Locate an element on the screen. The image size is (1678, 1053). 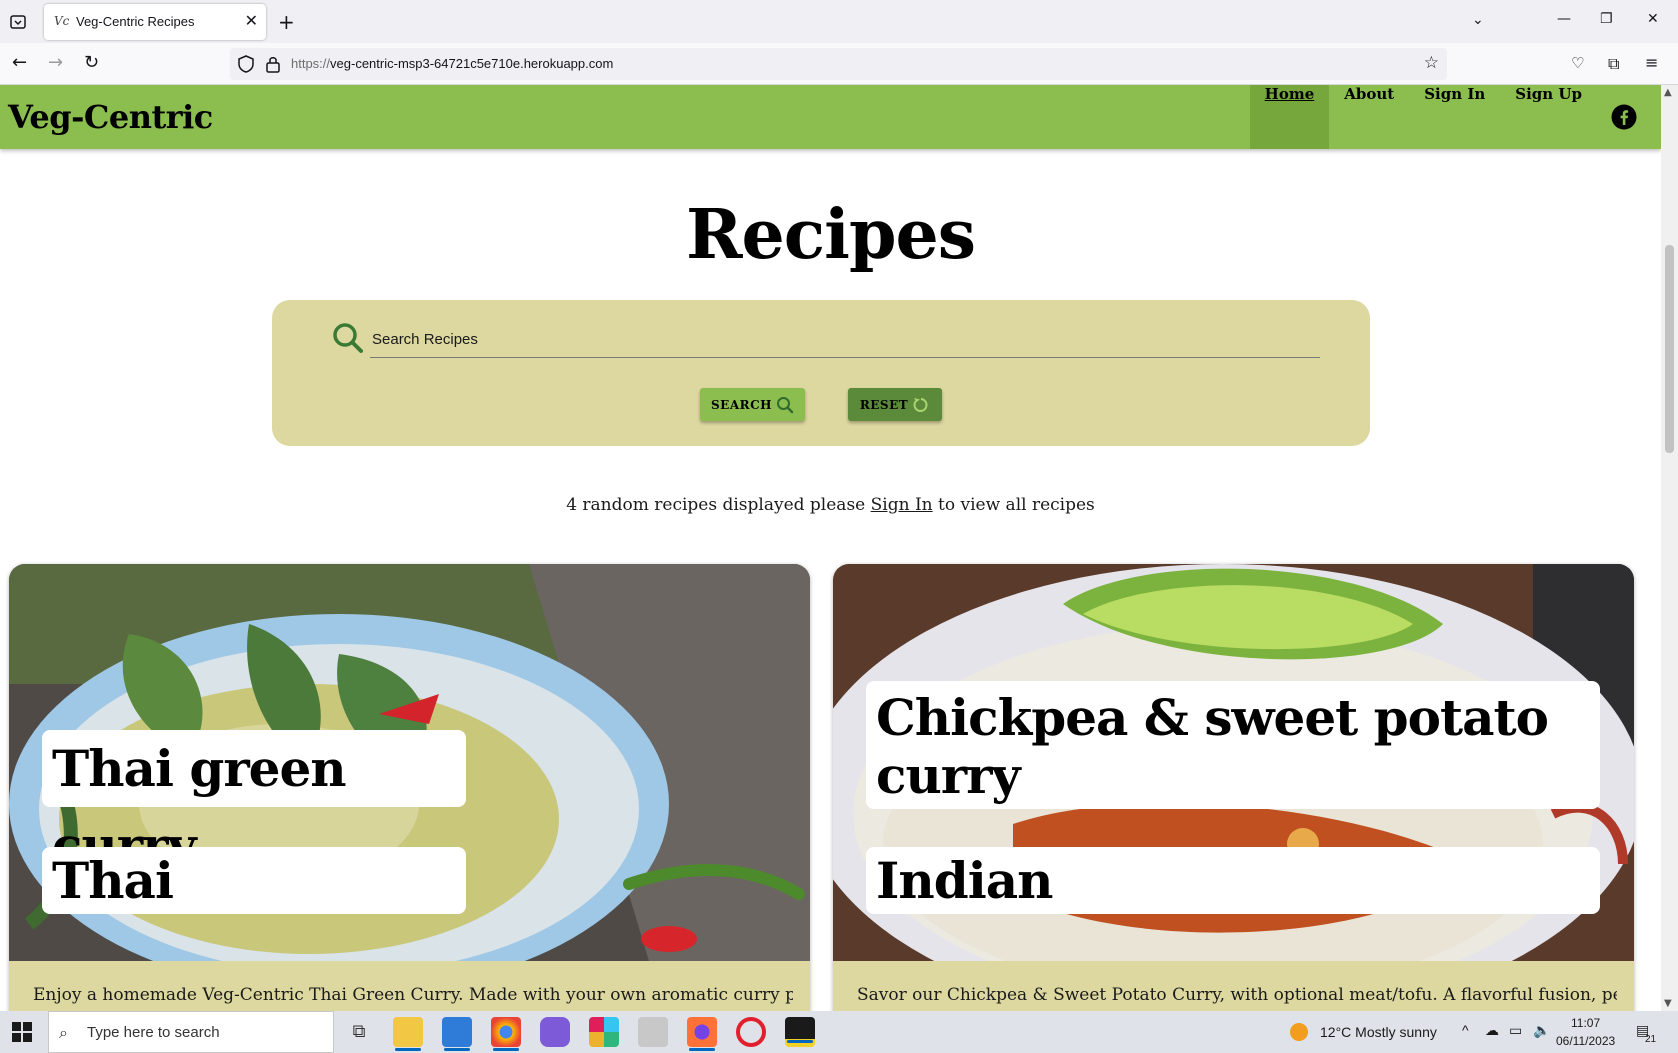
menu-icon: ≡ is located at coordinates (1651, 62).